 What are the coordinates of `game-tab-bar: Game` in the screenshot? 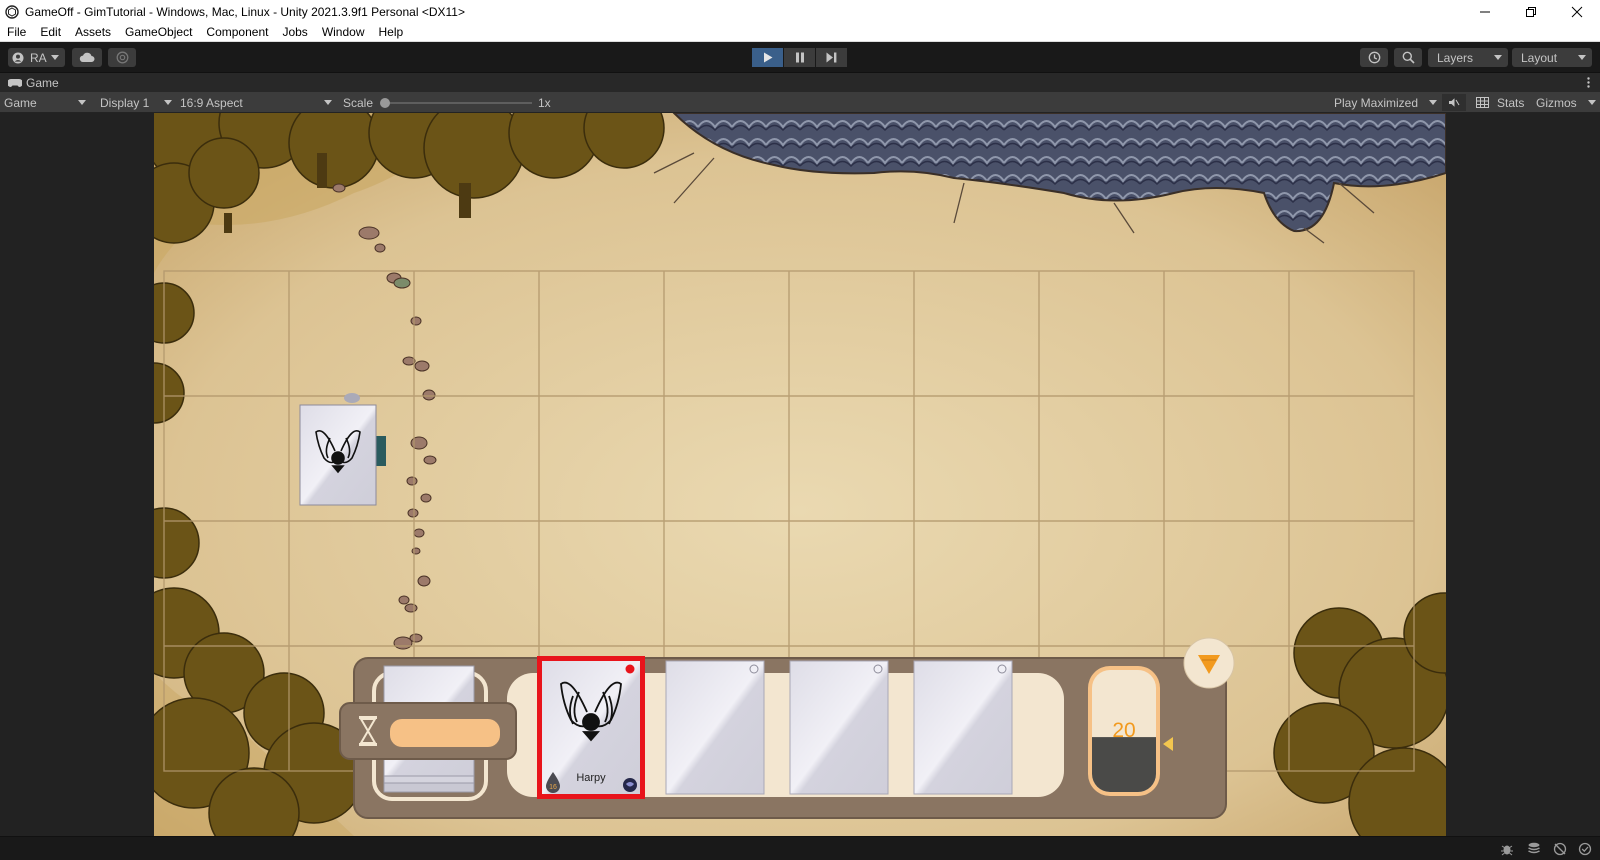 It's located at (800, 82).